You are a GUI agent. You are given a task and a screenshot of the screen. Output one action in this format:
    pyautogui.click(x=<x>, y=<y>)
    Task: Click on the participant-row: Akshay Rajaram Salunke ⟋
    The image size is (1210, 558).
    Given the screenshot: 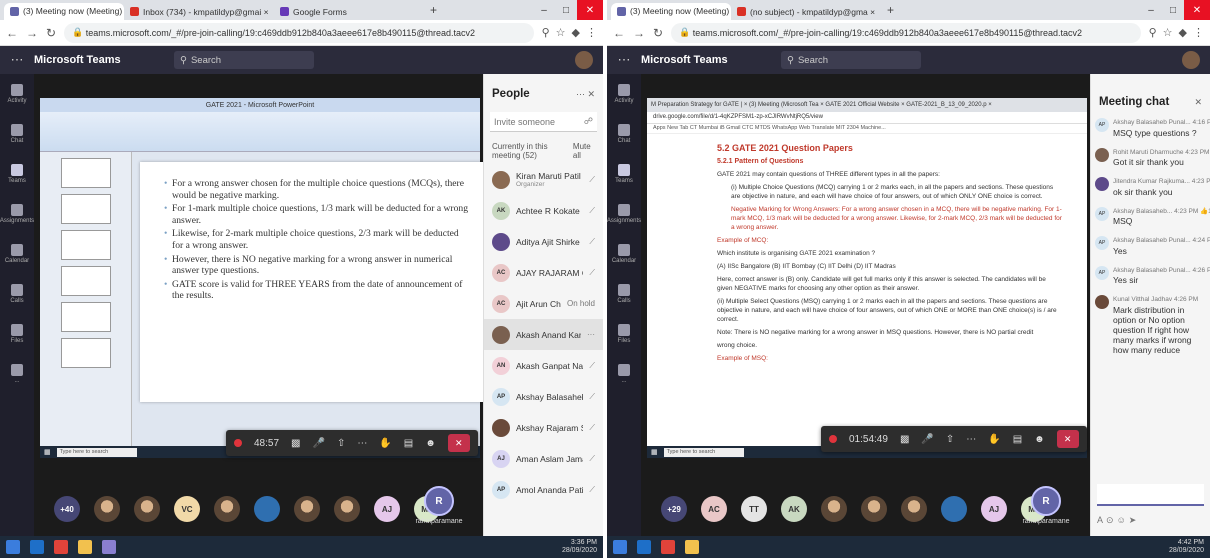 What is the action you would take?
    pyautogui.click(x=543, y=427)
    